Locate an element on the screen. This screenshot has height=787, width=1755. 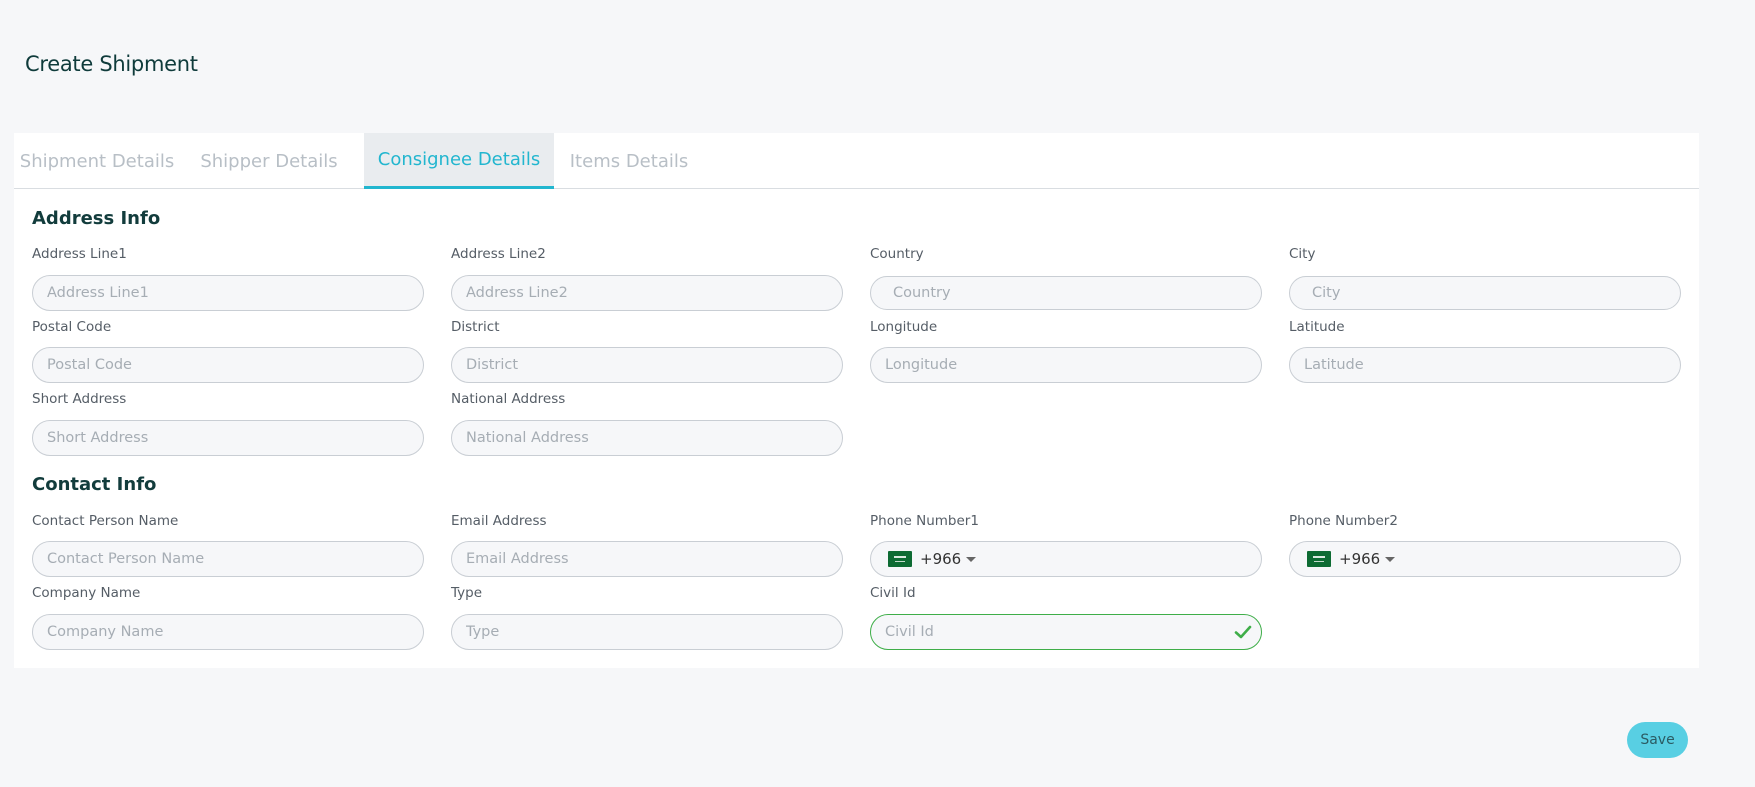
contact-info-heading: Contact Info is located at coordinates (94, 484).